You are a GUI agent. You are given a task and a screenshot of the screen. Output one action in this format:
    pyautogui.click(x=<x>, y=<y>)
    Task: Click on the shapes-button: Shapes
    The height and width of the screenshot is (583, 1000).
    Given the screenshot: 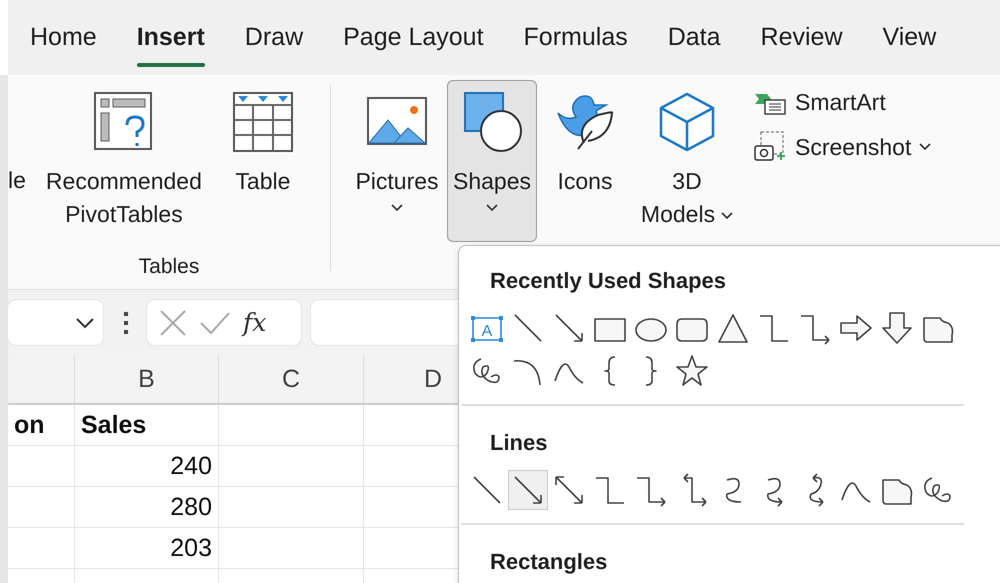 What is the action you would take?
    pyautogui.click(x=492, y=161)
    